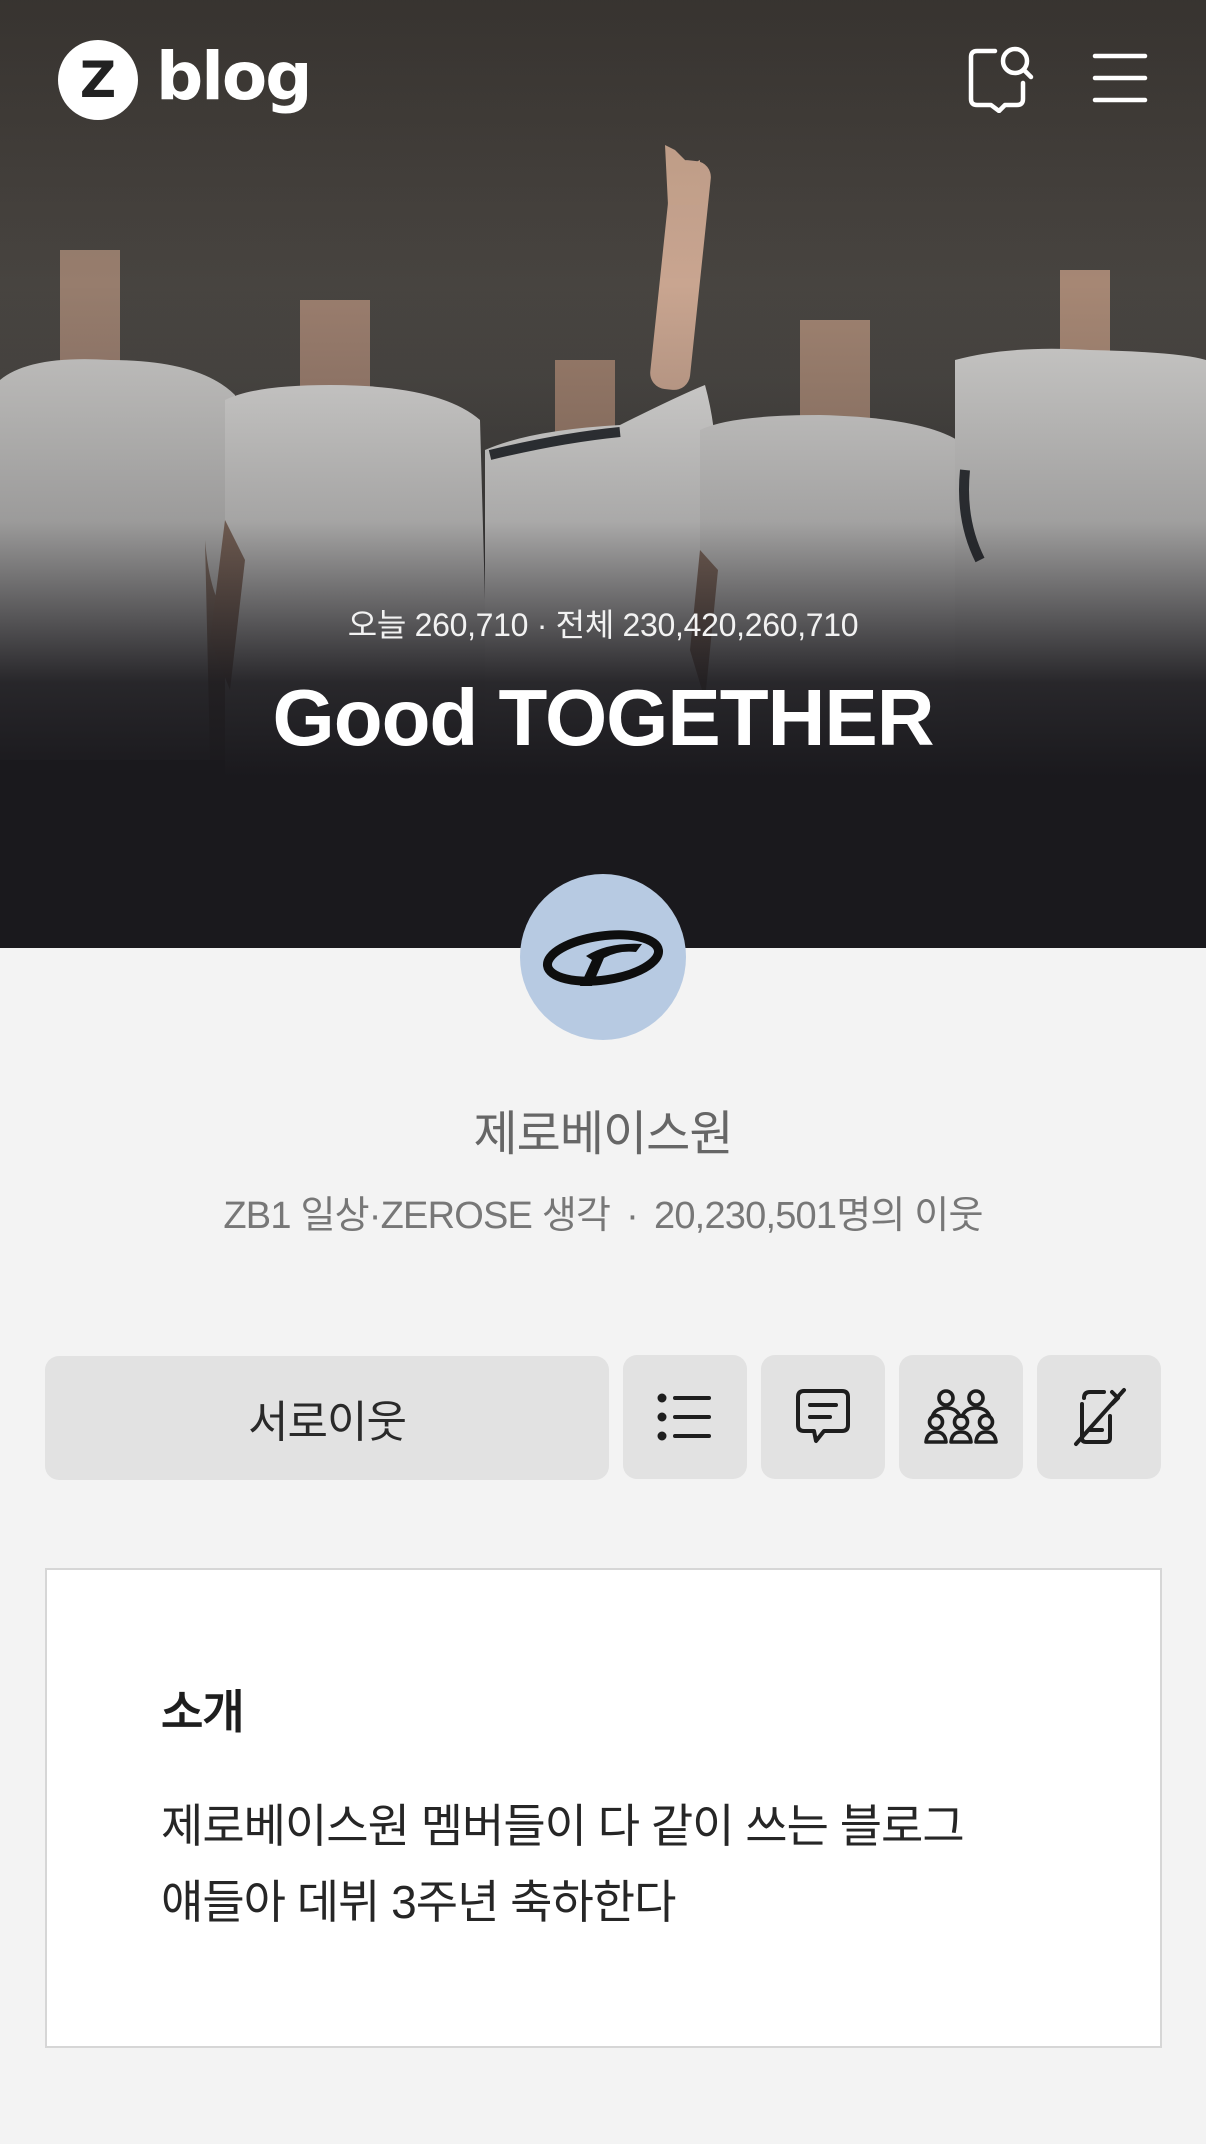 Image resolution: width=1206 pixels, height=2144 pixels. Describe the element at coordinates (603, 625) in the screenshot. I see `visitor-counter: 오늘 260,710 · 전체 230,420,260,710` at that location.